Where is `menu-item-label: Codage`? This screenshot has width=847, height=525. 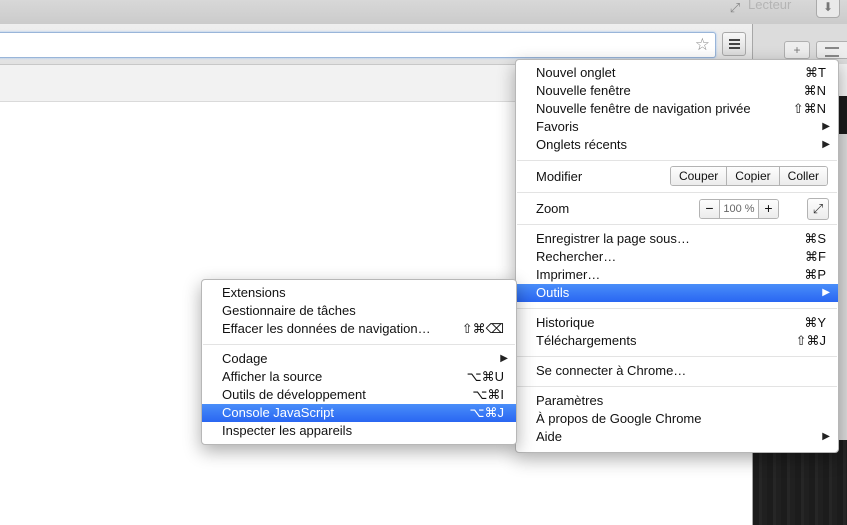 menu-item-label: Codage is located at coordinates (245, 358).